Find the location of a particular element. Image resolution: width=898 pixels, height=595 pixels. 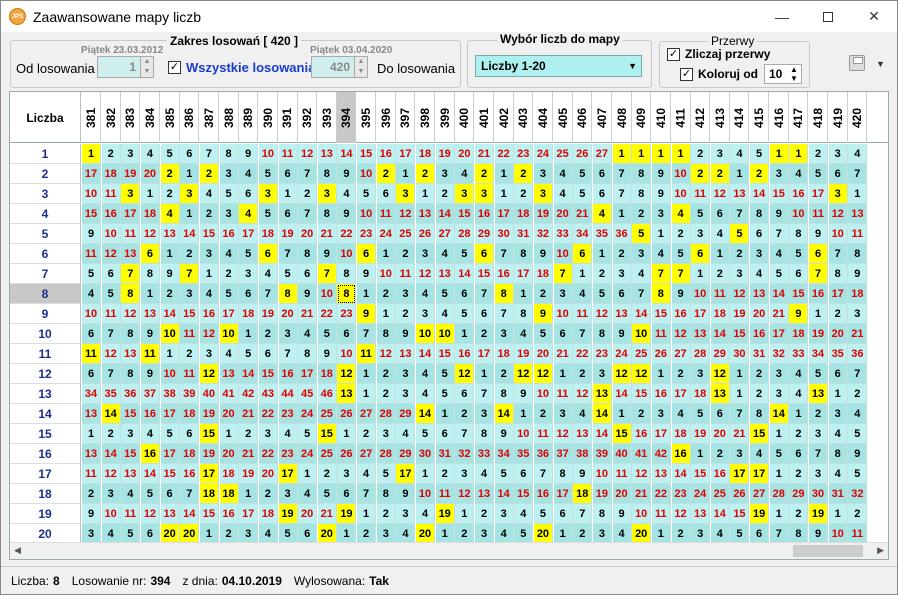

grid-cell: 29 is located at coordinates (406, 454).